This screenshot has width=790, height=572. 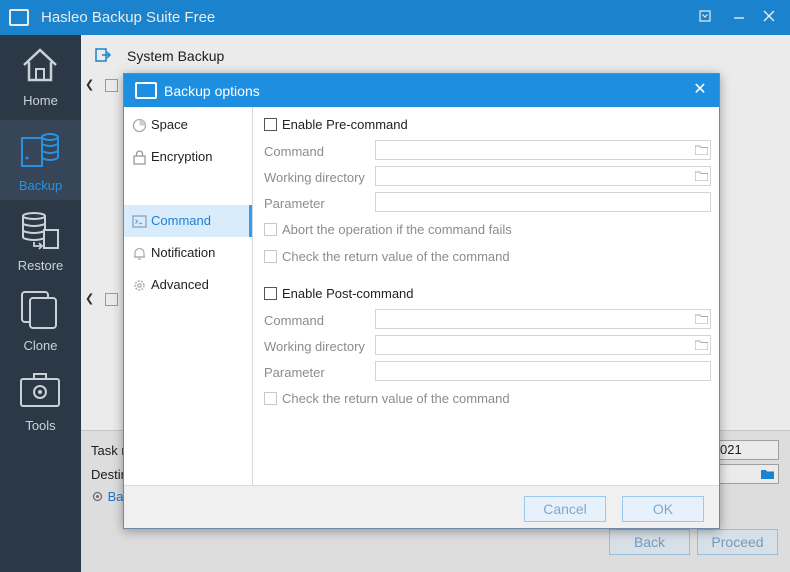 I want to click on dialog-header: Backup options ✕, so click(x=421, y=90).